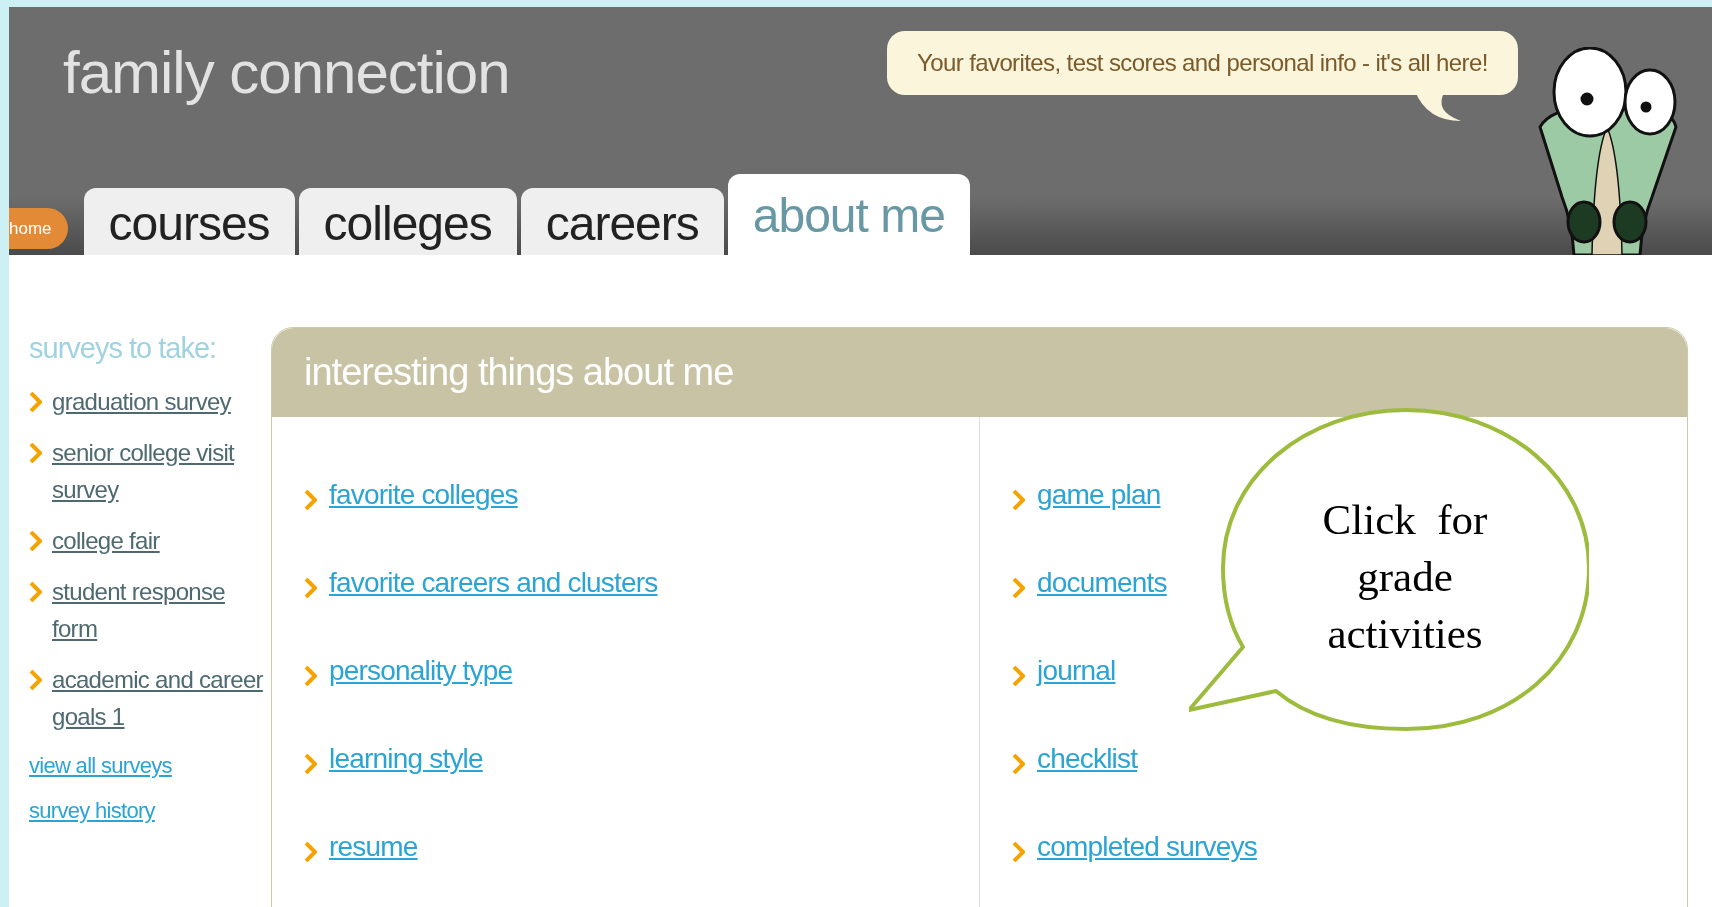 Image resolution: width=1712 pixels, height=907 pixels. What do you see at coordinates (123, 348) in the screenshot?
I see `sidebar-heading: surveys to take:` at bounding box center [123, 348].